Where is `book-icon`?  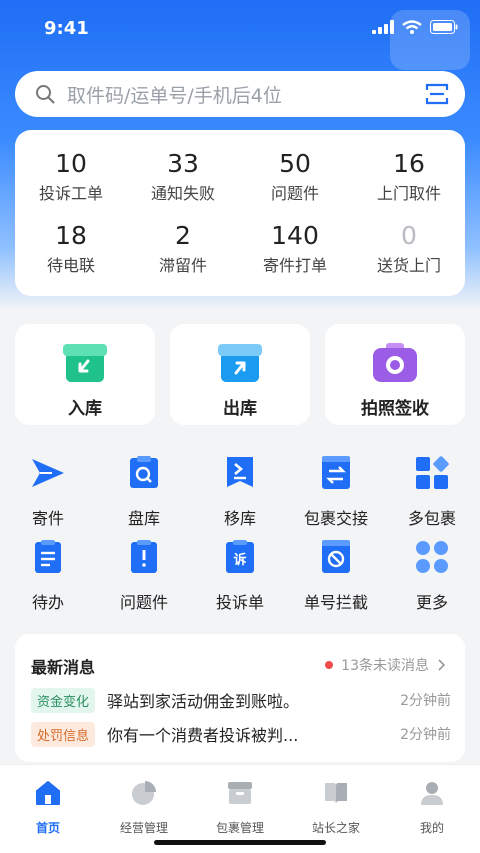 book-icon is located at coordinates (336, 793).